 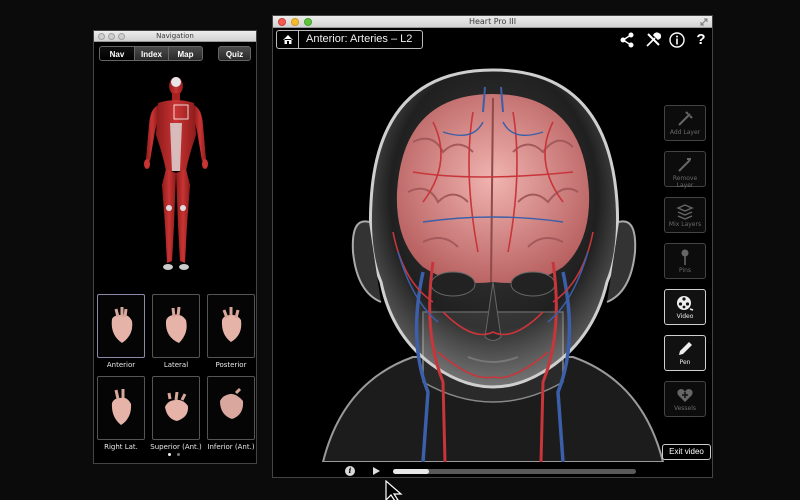 I want to click on heart-superior-icon, so click(x=177, y=406).